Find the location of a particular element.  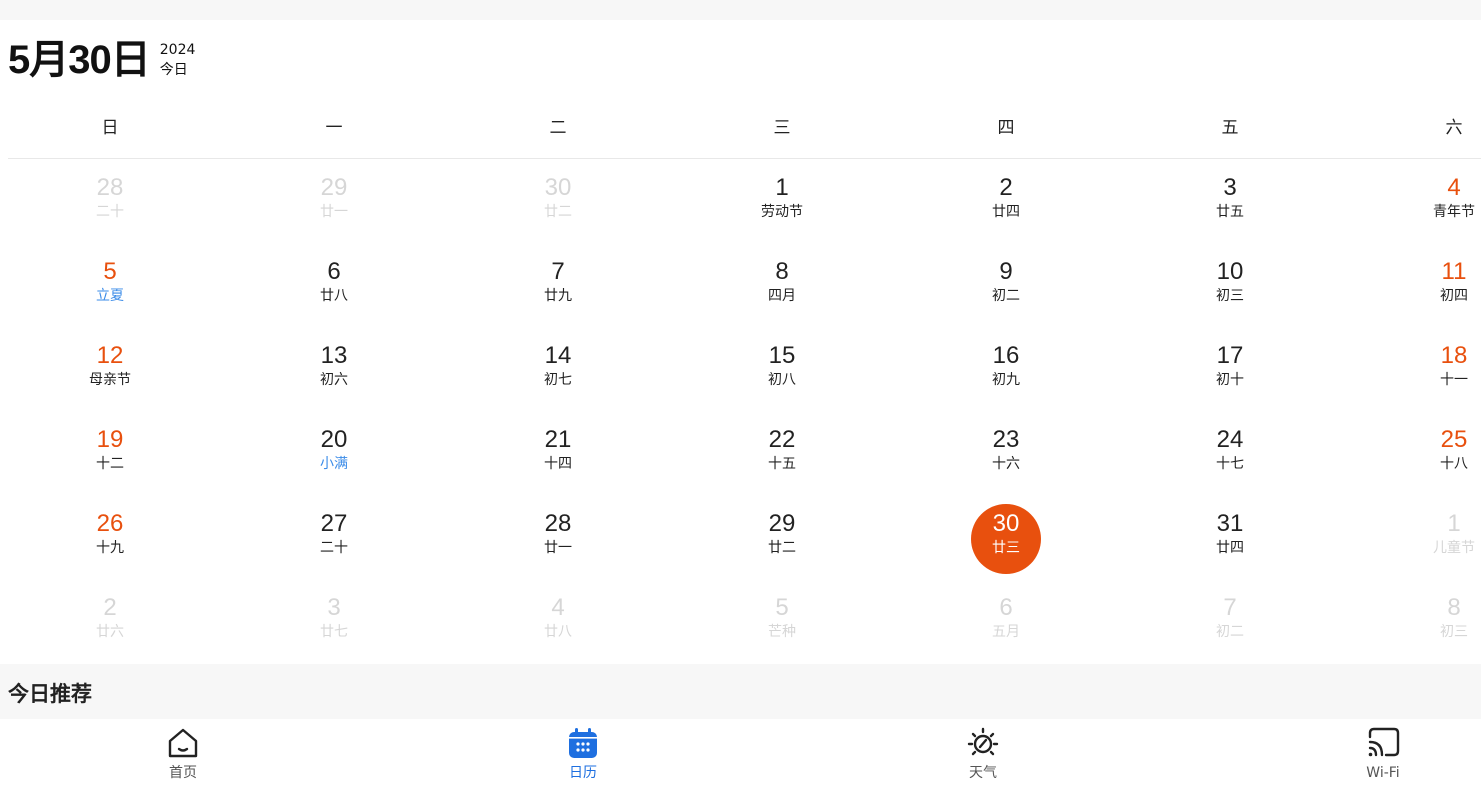

day-cell: 30 廿三 is located at coordinates (1006, 539).